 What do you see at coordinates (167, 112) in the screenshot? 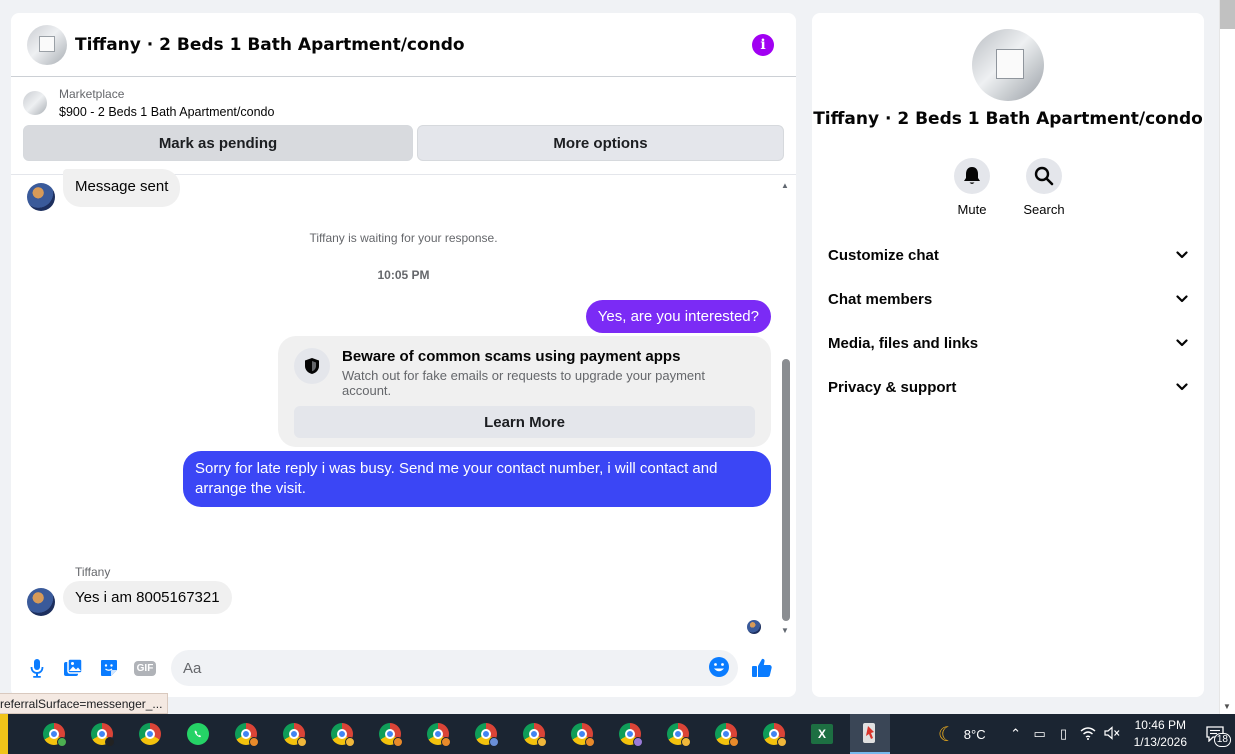
I see `listing-title: $900 - 2 Beds 1 Bath Apartment/condo` at bounding box center [167, 112].